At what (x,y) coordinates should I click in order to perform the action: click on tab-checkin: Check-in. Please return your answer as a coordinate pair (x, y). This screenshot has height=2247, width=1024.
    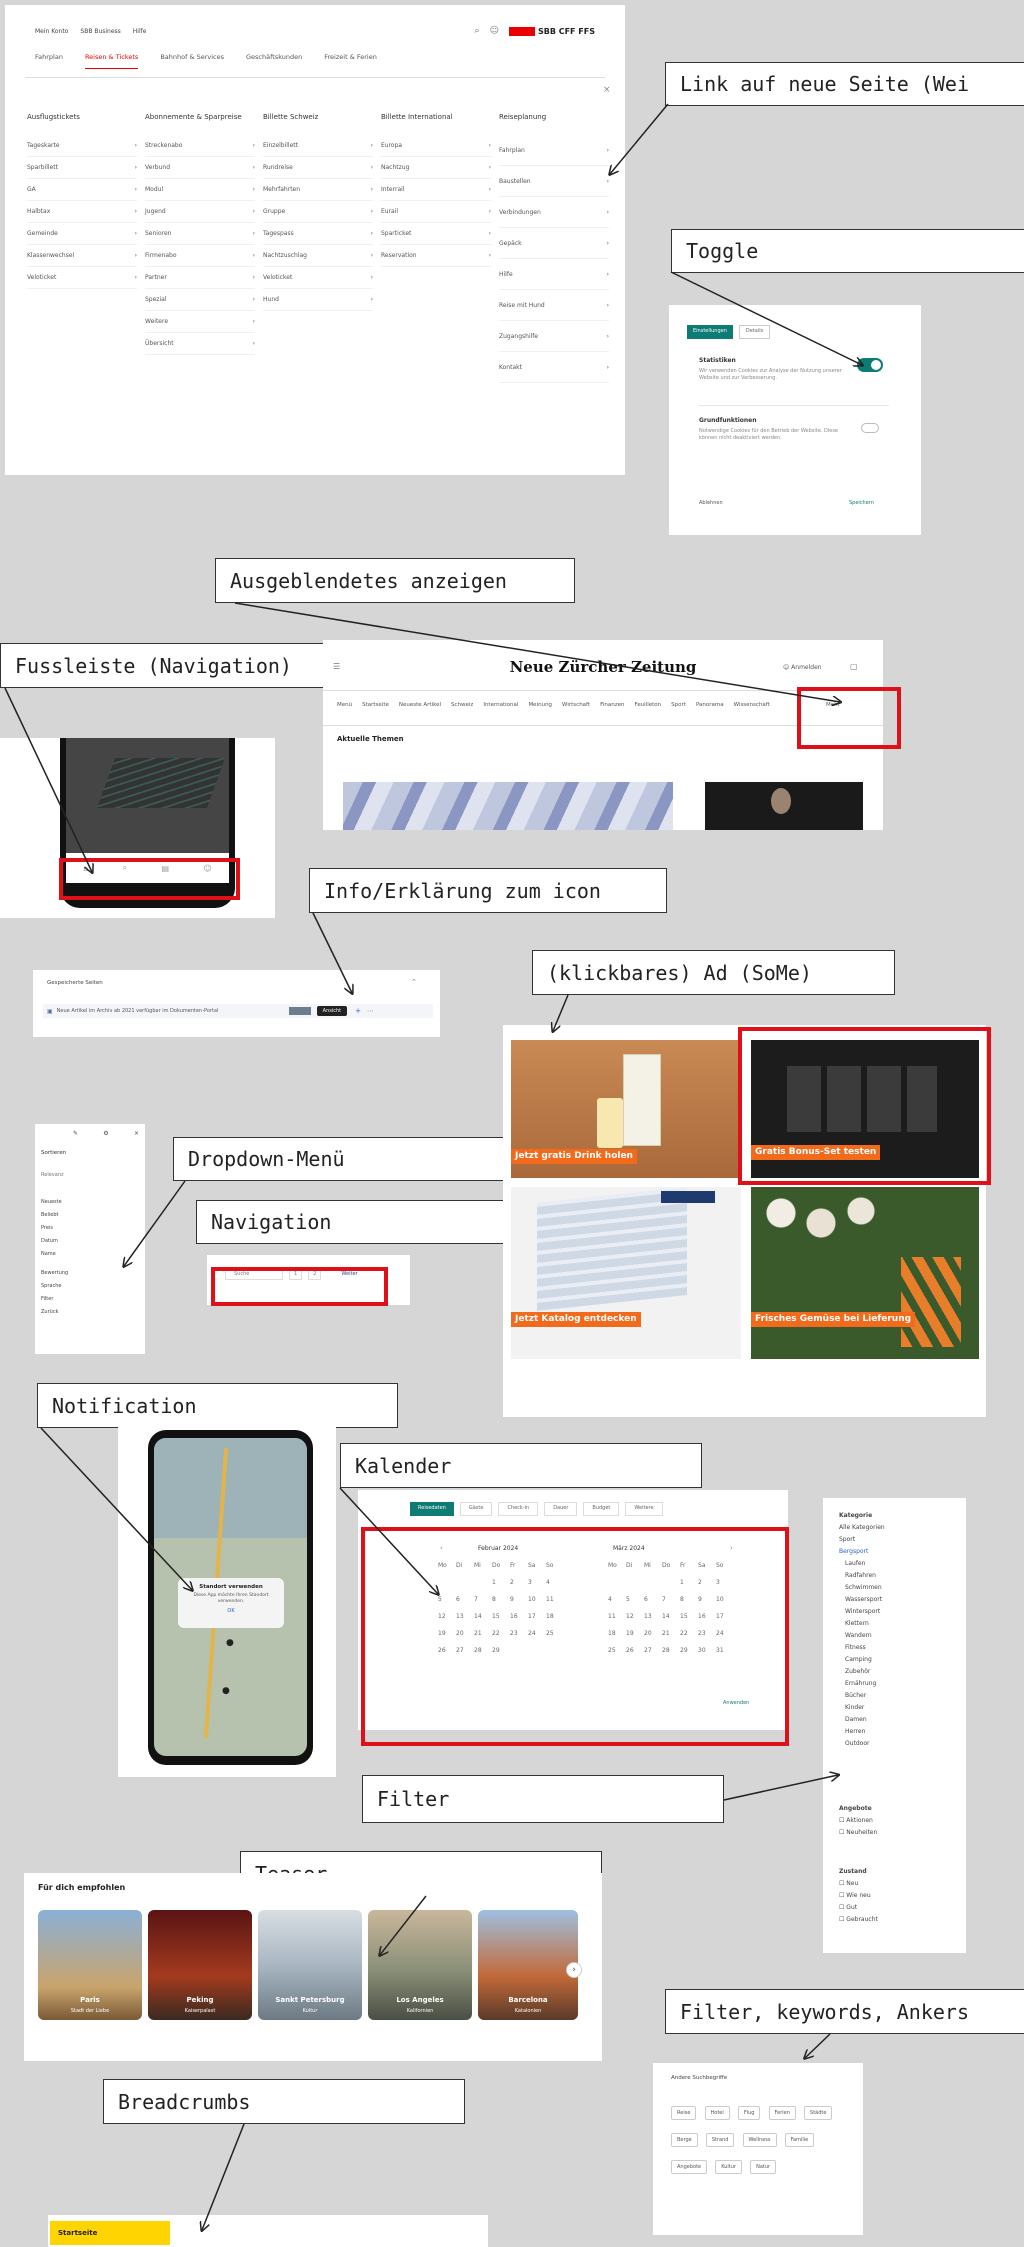
    Looking at the image, I should click on (518, 1509).